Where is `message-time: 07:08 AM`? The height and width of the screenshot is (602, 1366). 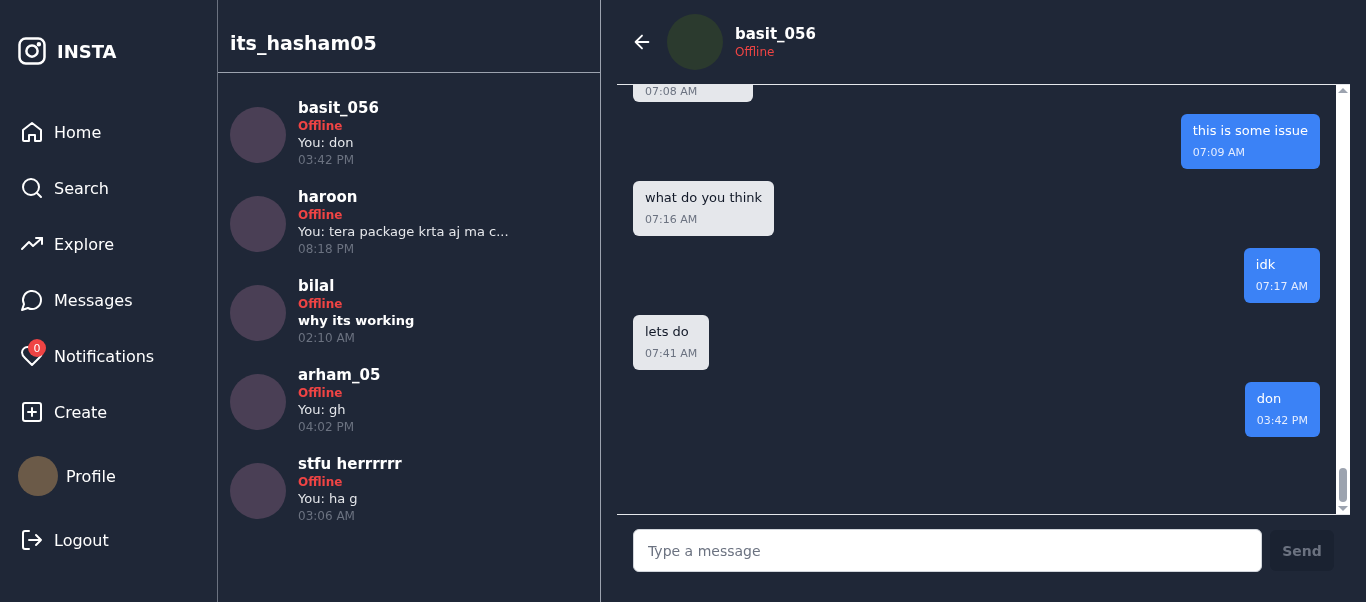 message-time: 07:08 AM is located at coordinates (672, 91).